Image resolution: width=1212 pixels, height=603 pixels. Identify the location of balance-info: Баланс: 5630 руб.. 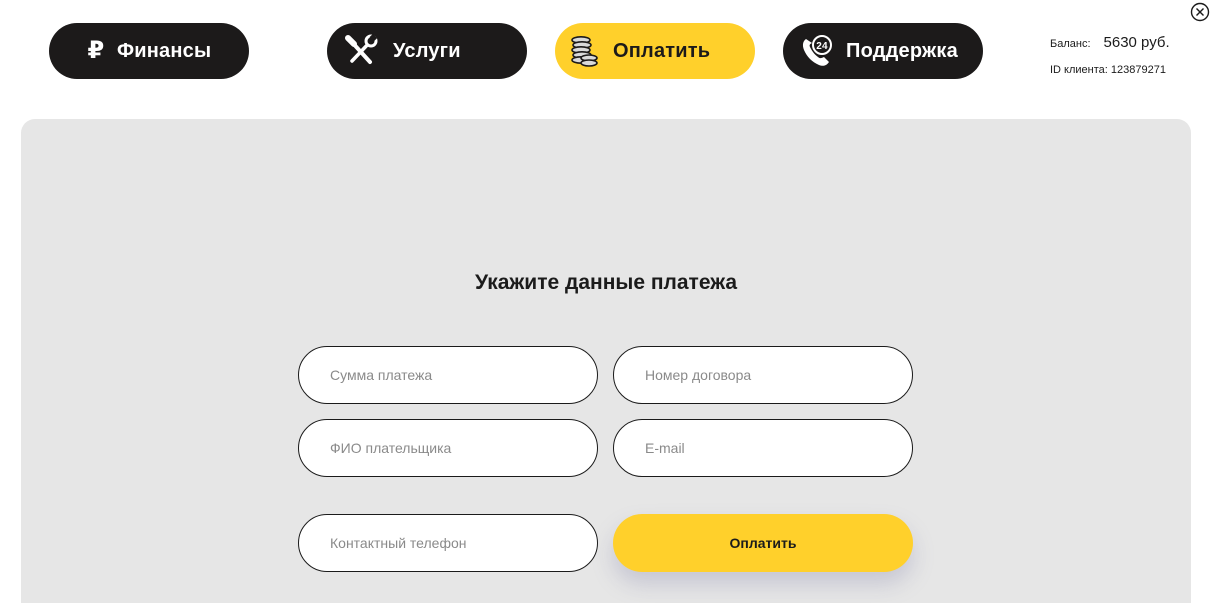
(1110, 42).